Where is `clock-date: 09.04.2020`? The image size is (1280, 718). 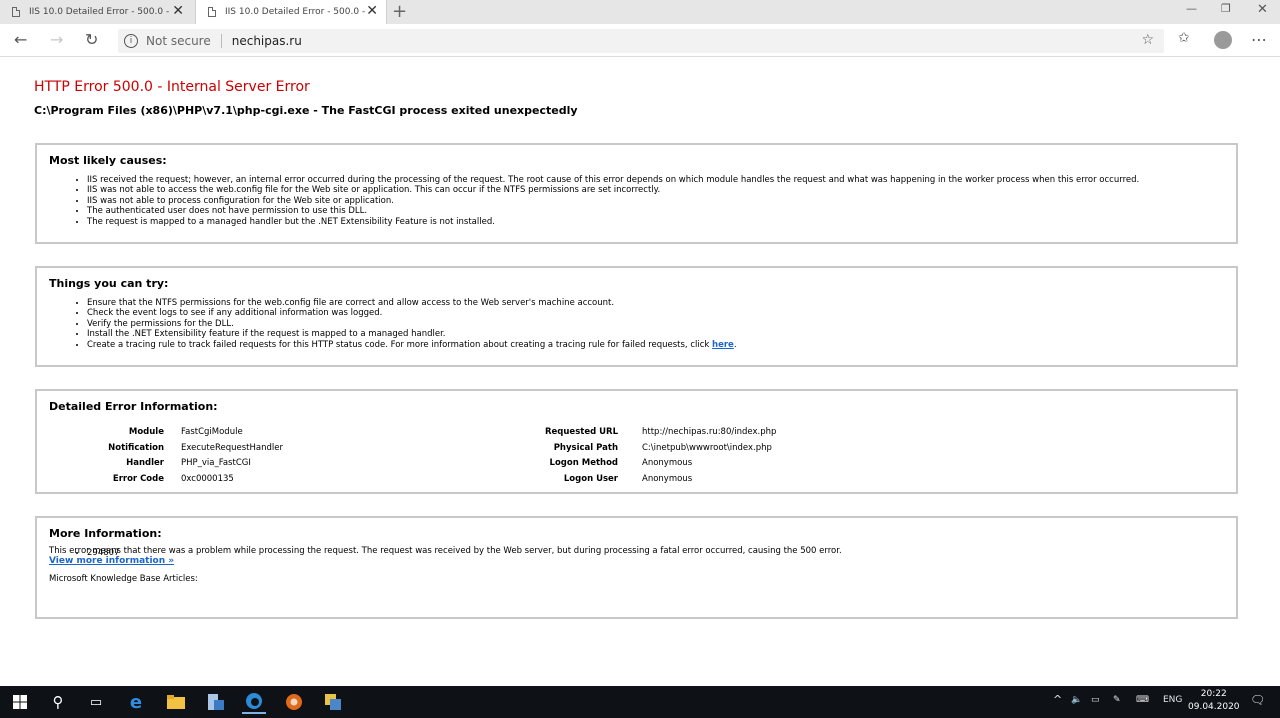
clock-date: 09.04.2020 is located at coordinates (1214, 707).